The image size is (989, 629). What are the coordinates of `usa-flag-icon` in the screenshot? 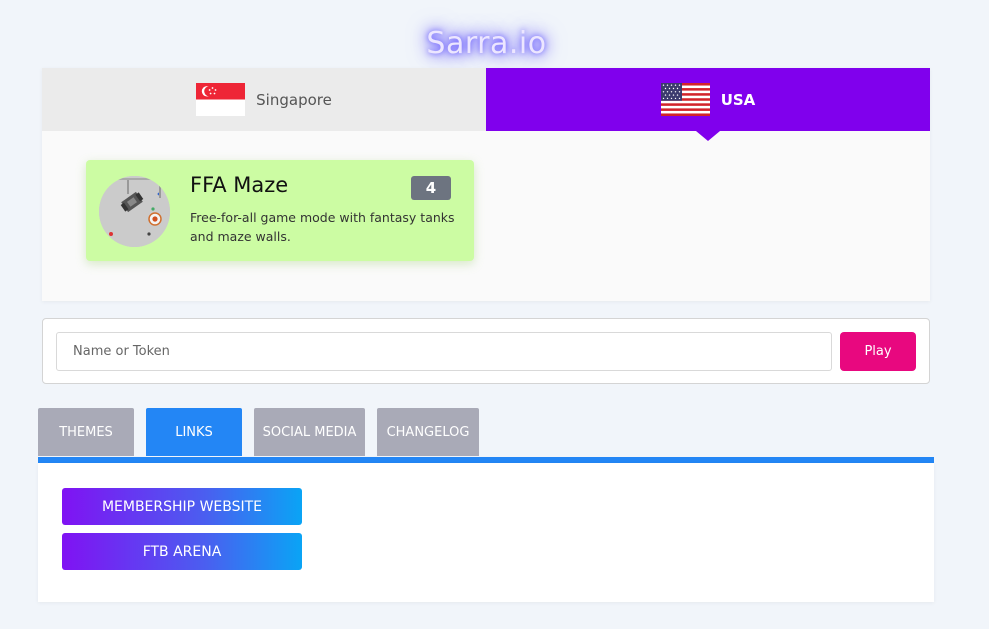 It's located at (685, 99).